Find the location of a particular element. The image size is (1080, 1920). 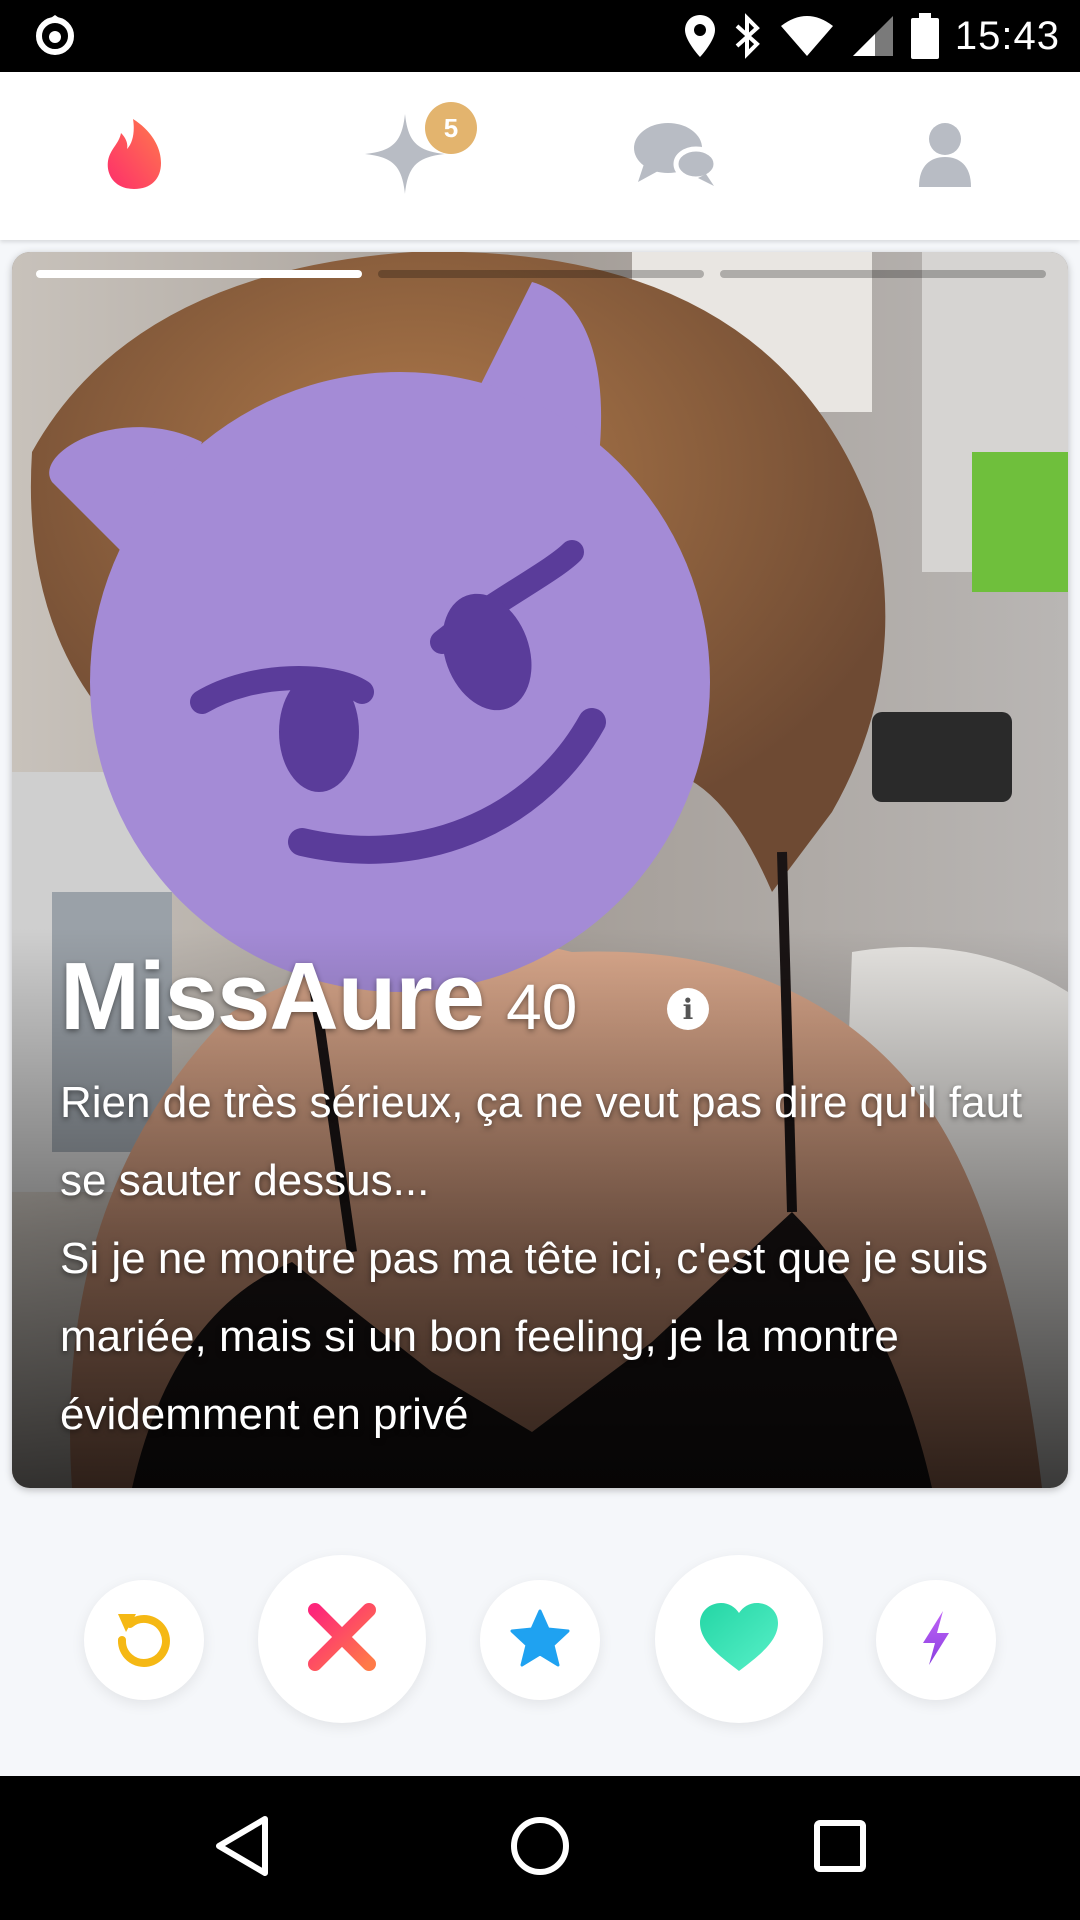

tab-messages is located at coordinates (675, 156).